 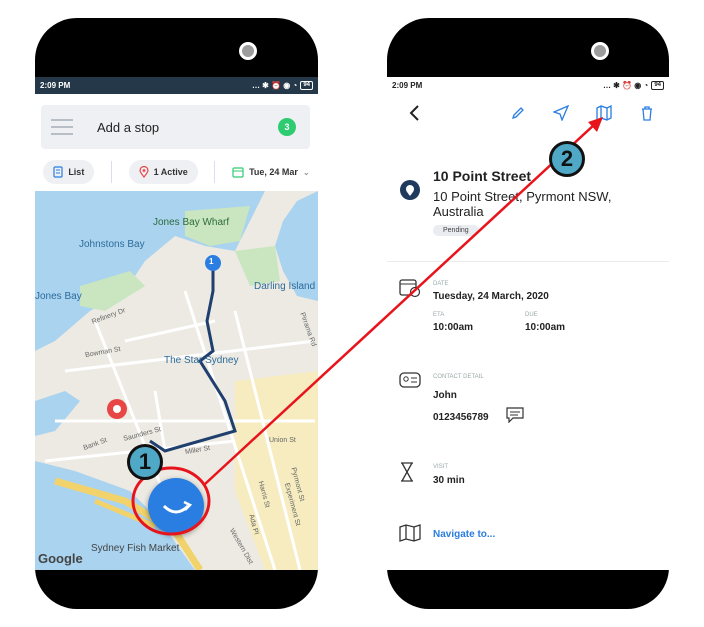 What do you see at coordinates (567, 159) in the screenshot?
I see `step-marker-2: 2` at bounding box center [567, 159].